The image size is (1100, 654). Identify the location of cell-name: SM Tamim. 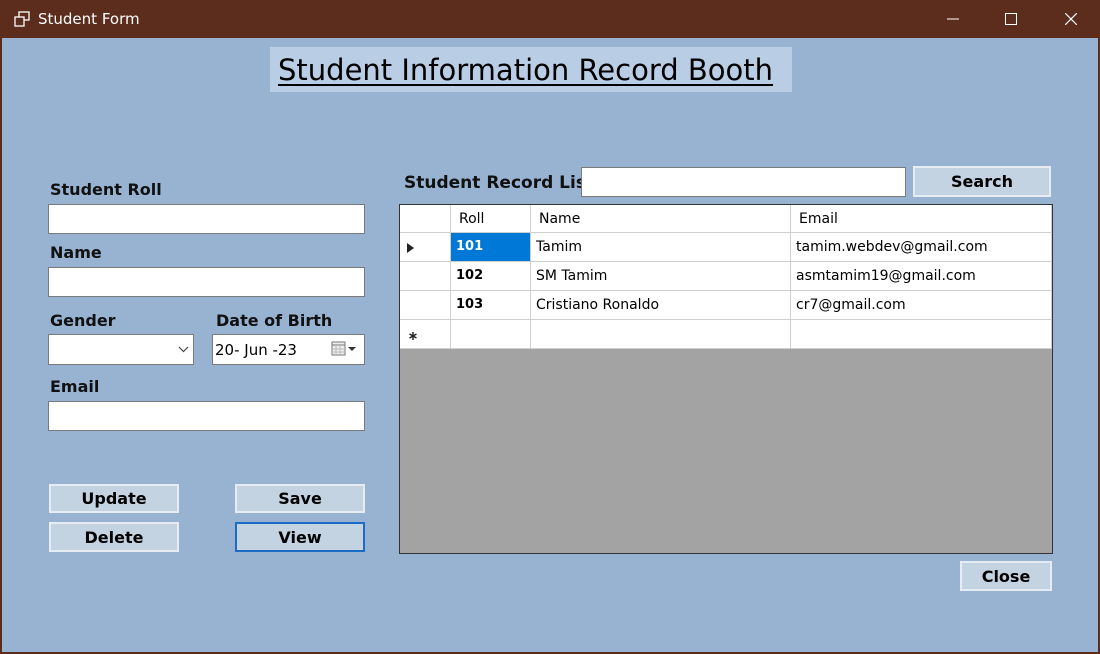
(661, 276).